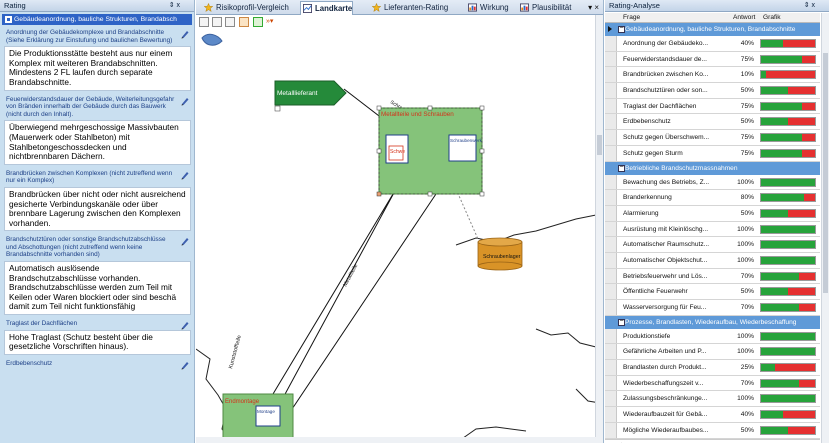 The image size is (829, 443). What do you see at coordinates (744, 18) in the screenshot?
I see `column-antwort: Antwort` at bounding box center [744, 18].